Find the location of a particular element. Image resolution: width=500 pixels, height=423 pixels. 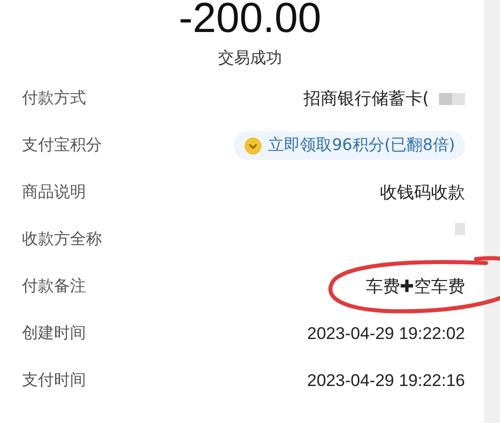

field-label: 创建时间 is located at coordinates (54, 333).